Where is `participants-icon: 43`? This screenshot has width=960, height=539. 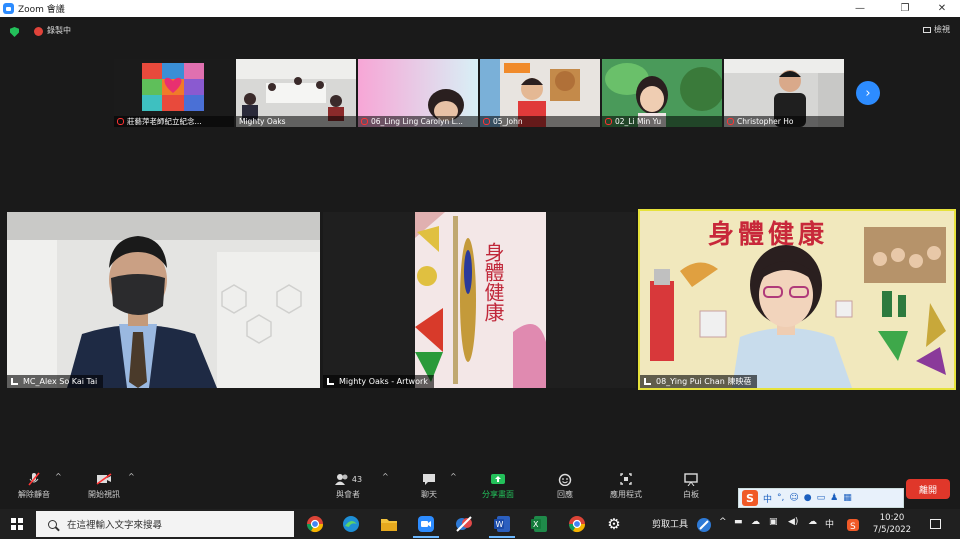
participants-icon: 43 is located at coordinates (348, 479).